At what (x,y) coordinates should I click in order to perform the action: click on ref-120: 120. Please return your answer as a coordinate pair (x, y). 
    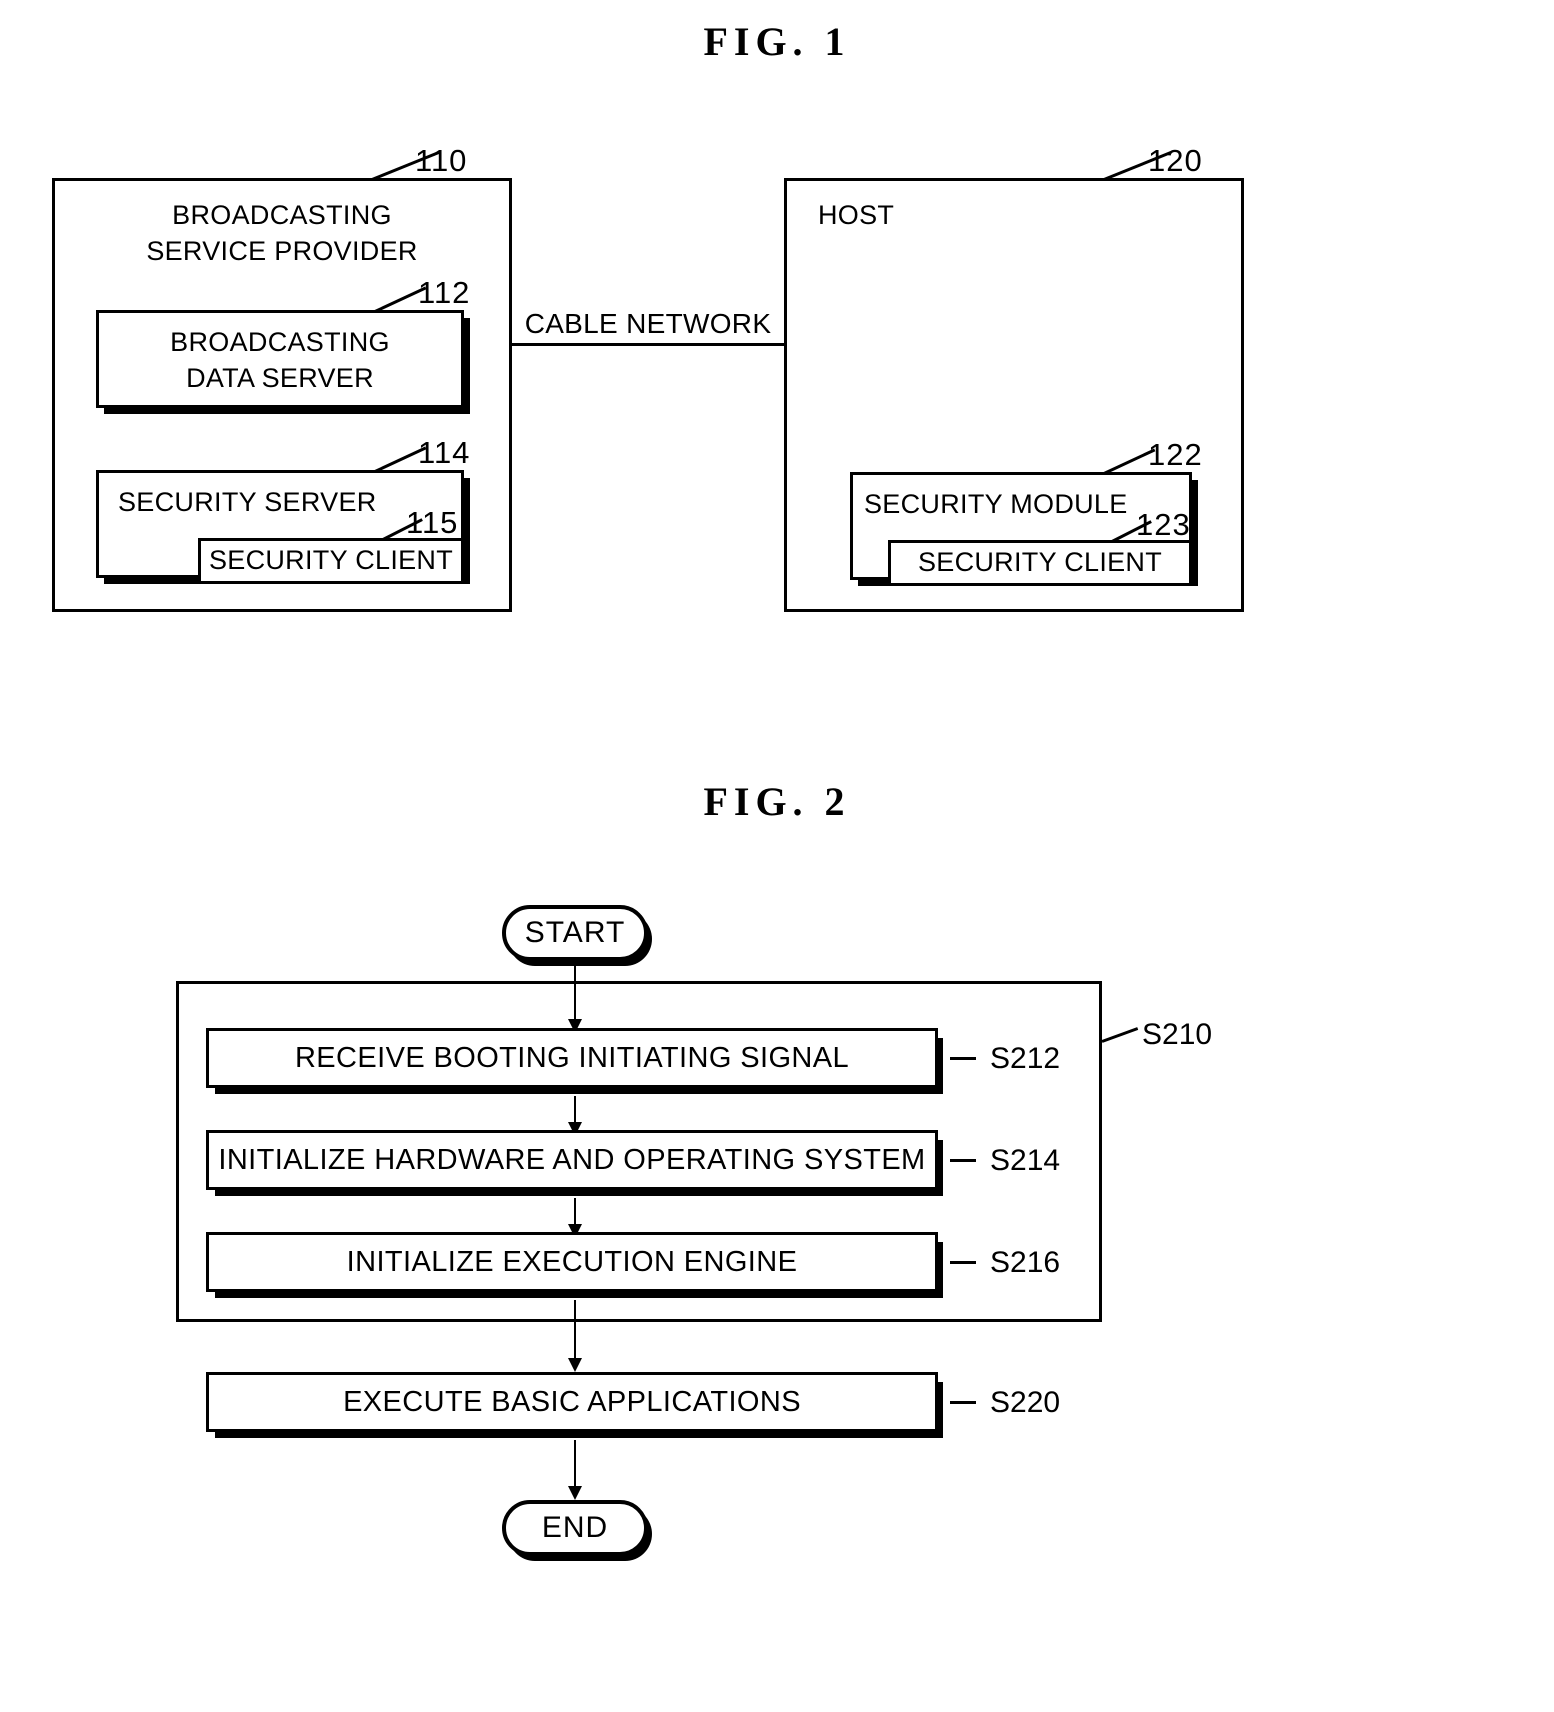
    Looking at the image, I should click on (1175, 160).